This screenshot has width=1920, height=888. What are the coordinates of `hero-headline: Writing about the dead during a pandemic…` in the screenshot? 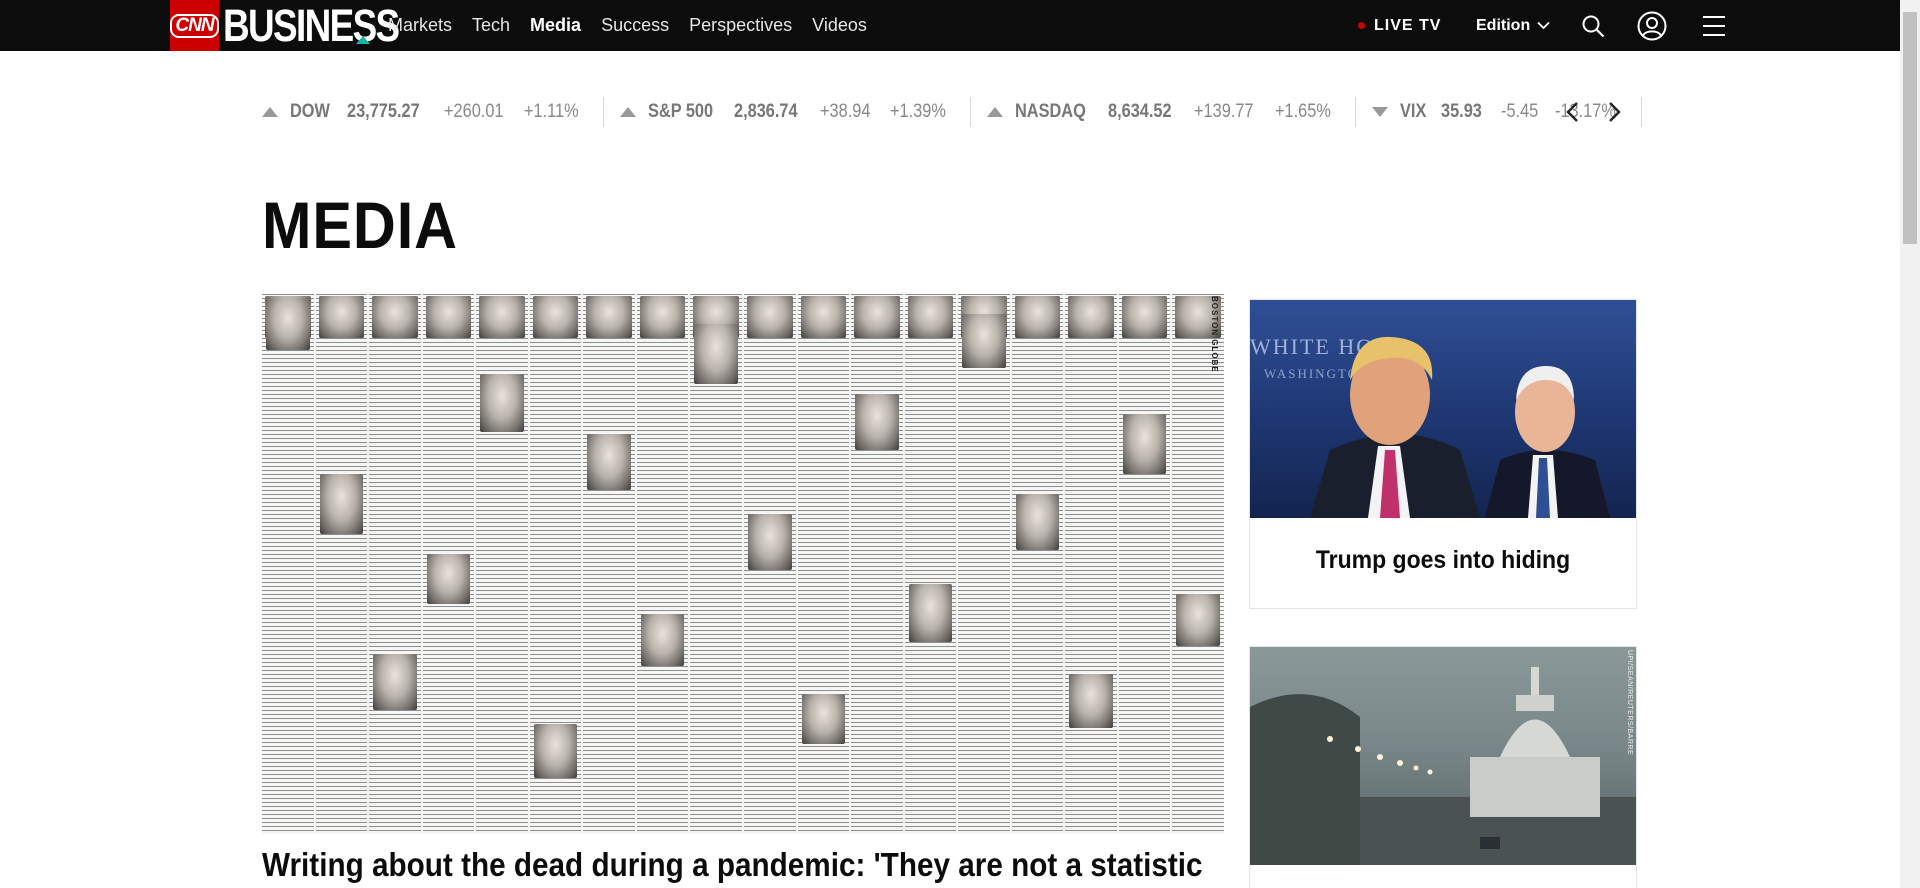 It's located at (732, 865).